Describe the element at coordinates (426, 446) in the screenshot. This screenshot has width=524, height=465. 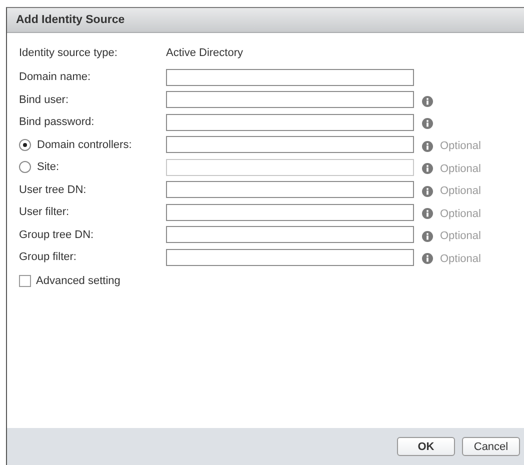
I see `ok-button: OK` at that location.